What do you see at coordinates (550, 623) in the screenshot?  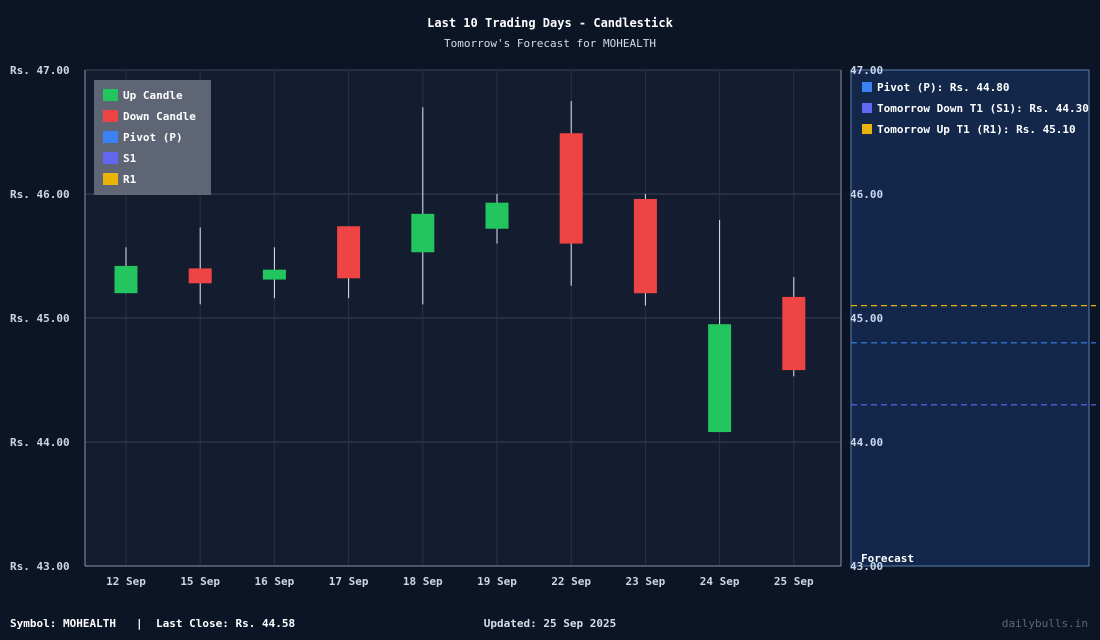 I see `footer-updated: Updated: 25 Sep 2025` at bounding box center [550, 623].